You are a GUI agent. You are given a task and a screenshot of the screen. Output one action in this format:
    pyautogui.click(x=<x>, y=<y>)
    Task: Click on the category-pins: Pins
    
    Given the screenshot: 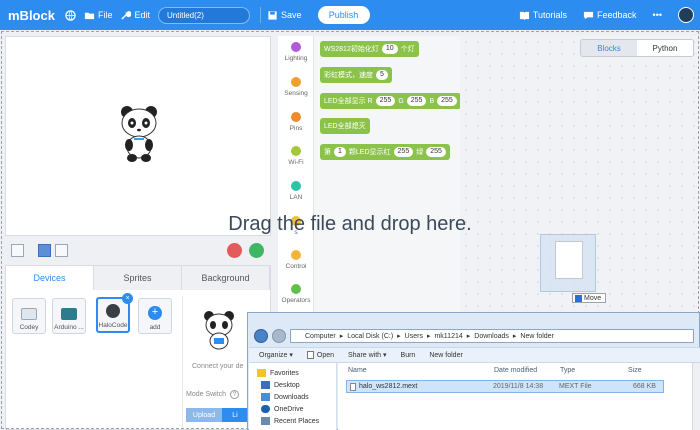 What is the action you would take?
    pyautogui.click(x=296, y=122)
    